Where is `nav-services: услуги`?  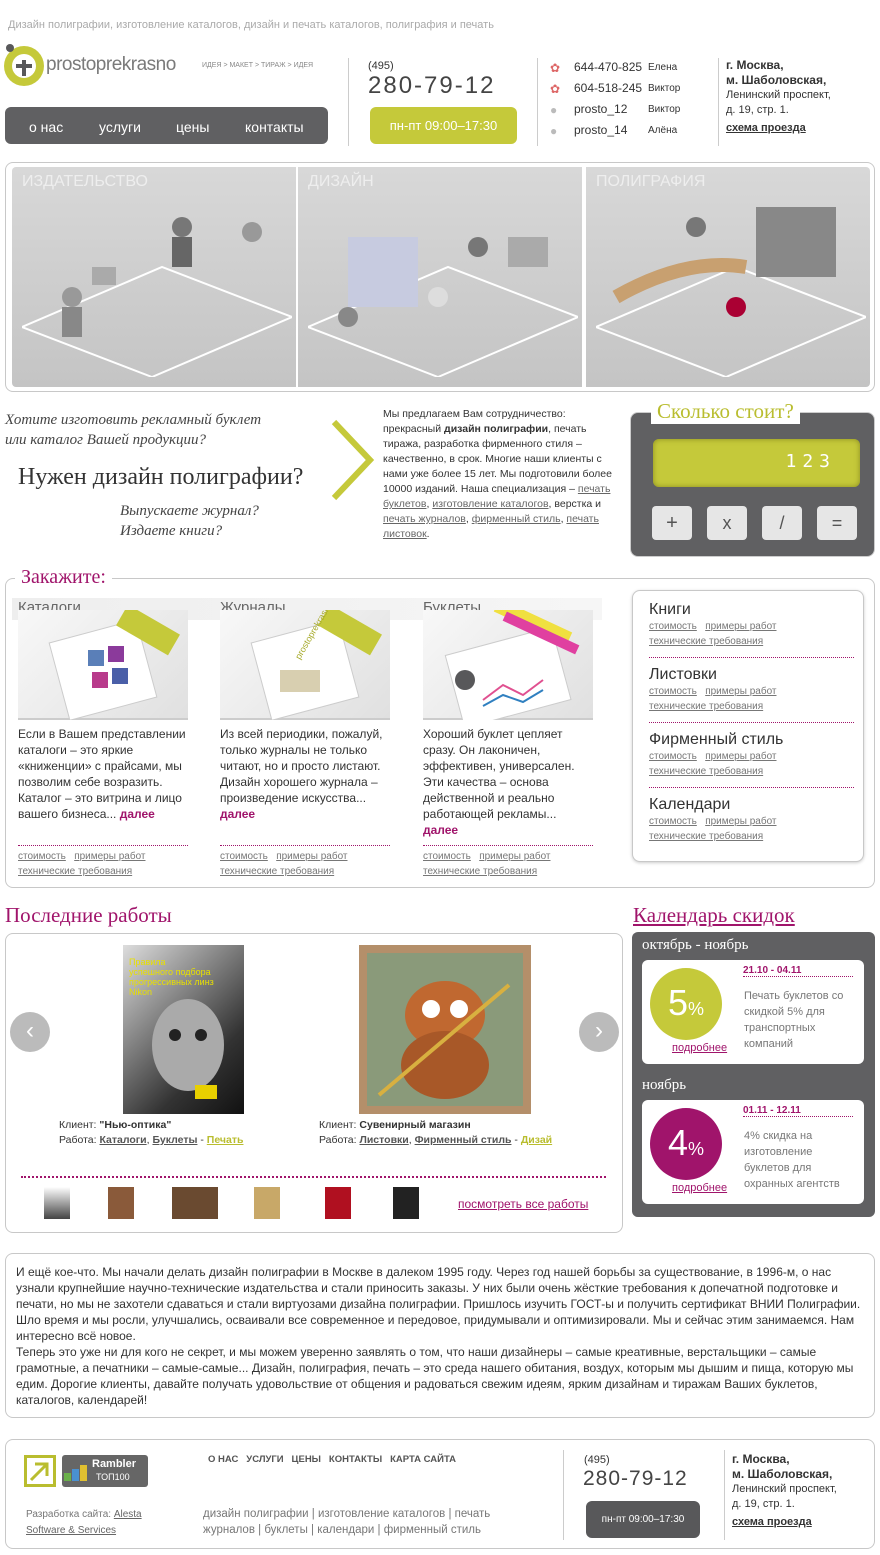
nav-services: услуги is located at coordinates (120, 127).